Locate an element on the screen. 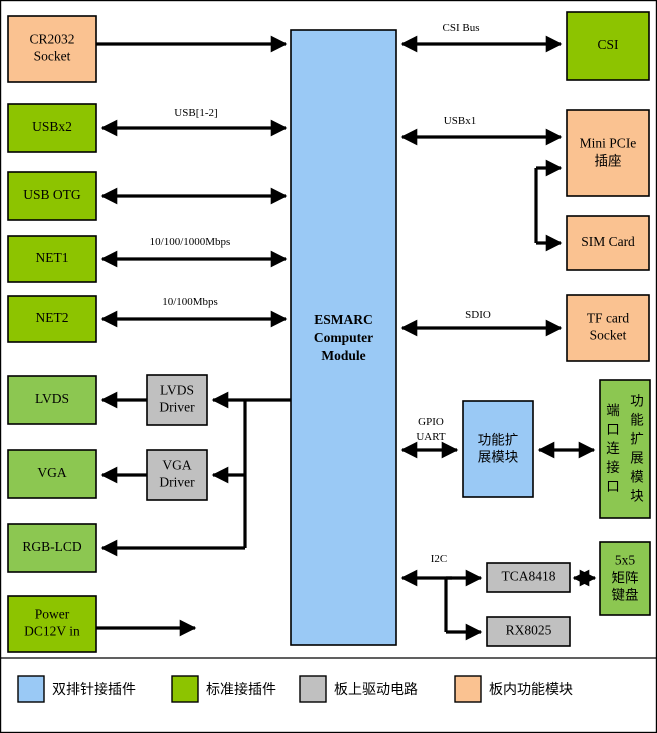 The height and width of the screenshot is (733, 657). node-vga_driver-label: Driver is located at coordinates (177, 482).